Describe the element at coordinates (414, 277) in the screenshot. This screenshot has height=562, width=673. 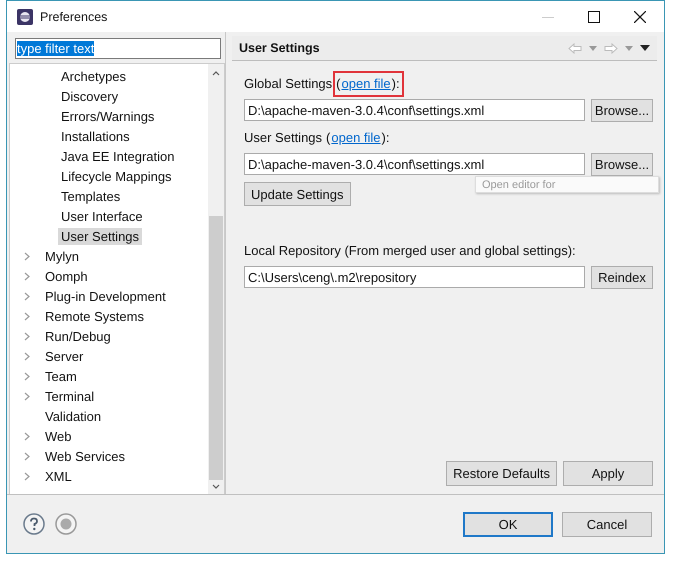
I see `repository-field: C:\Users\ceng\.m2\repository` at that location.